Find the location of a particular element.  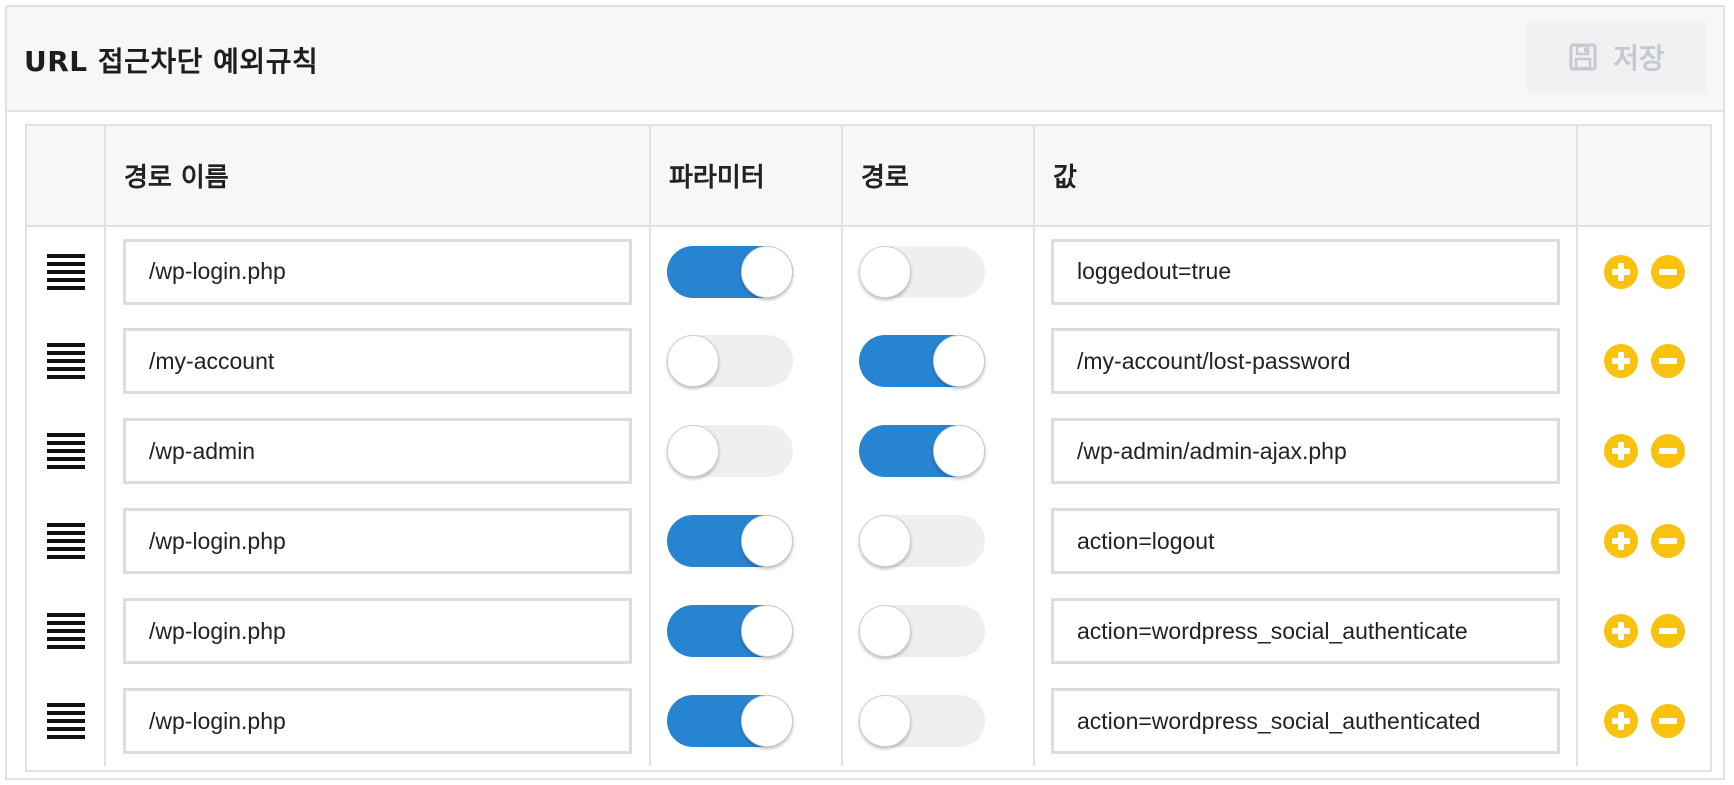

panel-header: URL 접근차단 예외규칙 저장 is located at coordinates (865, 59).